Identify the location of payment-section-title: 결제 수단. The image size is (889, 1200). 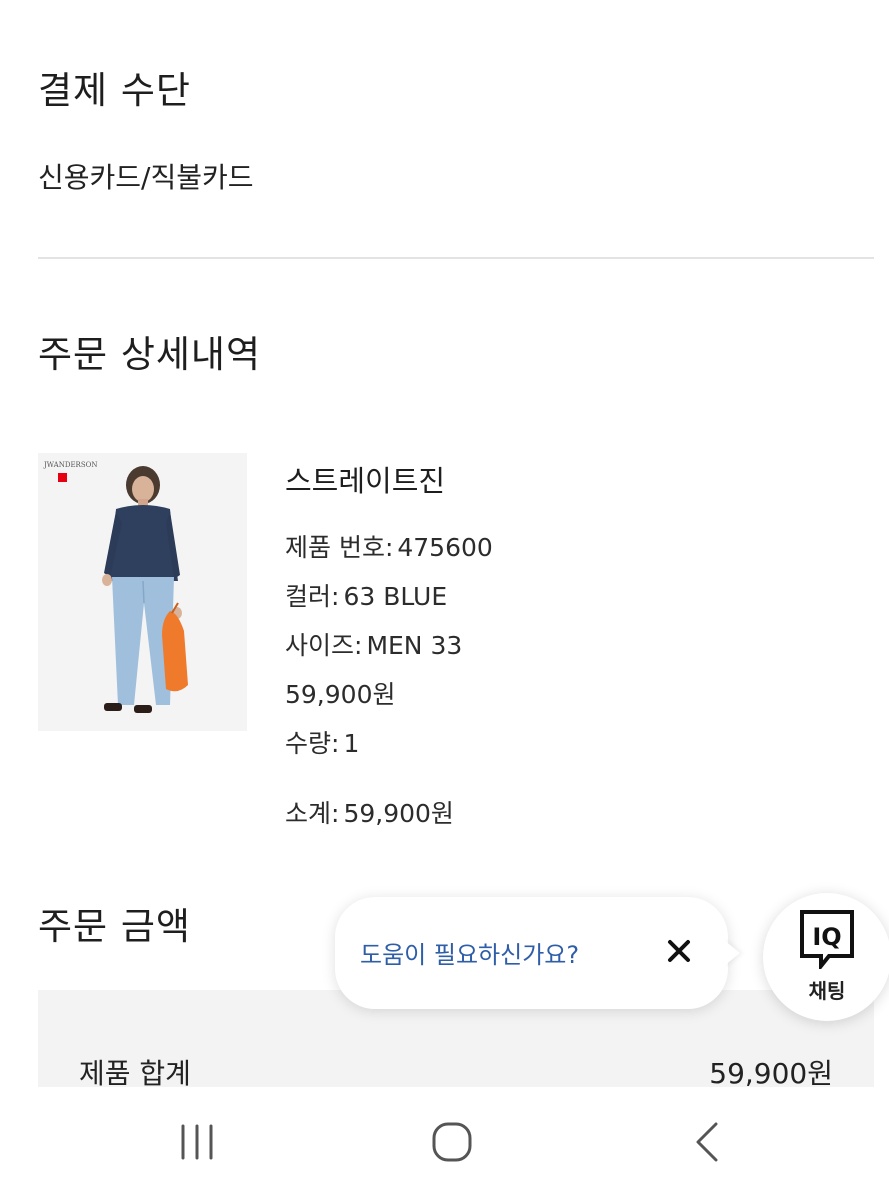
(114, 90).